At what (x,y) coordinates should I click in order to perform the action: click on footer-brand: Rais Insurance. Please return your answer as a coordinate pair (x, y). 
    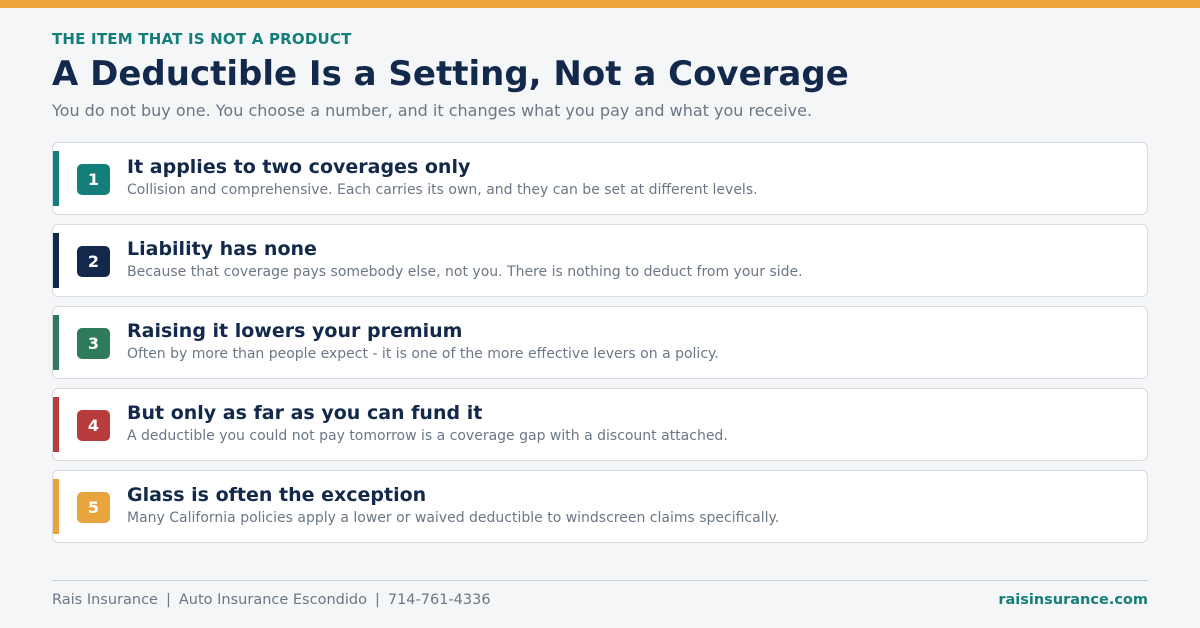
    Looking at the image, I should click on (105, 600).